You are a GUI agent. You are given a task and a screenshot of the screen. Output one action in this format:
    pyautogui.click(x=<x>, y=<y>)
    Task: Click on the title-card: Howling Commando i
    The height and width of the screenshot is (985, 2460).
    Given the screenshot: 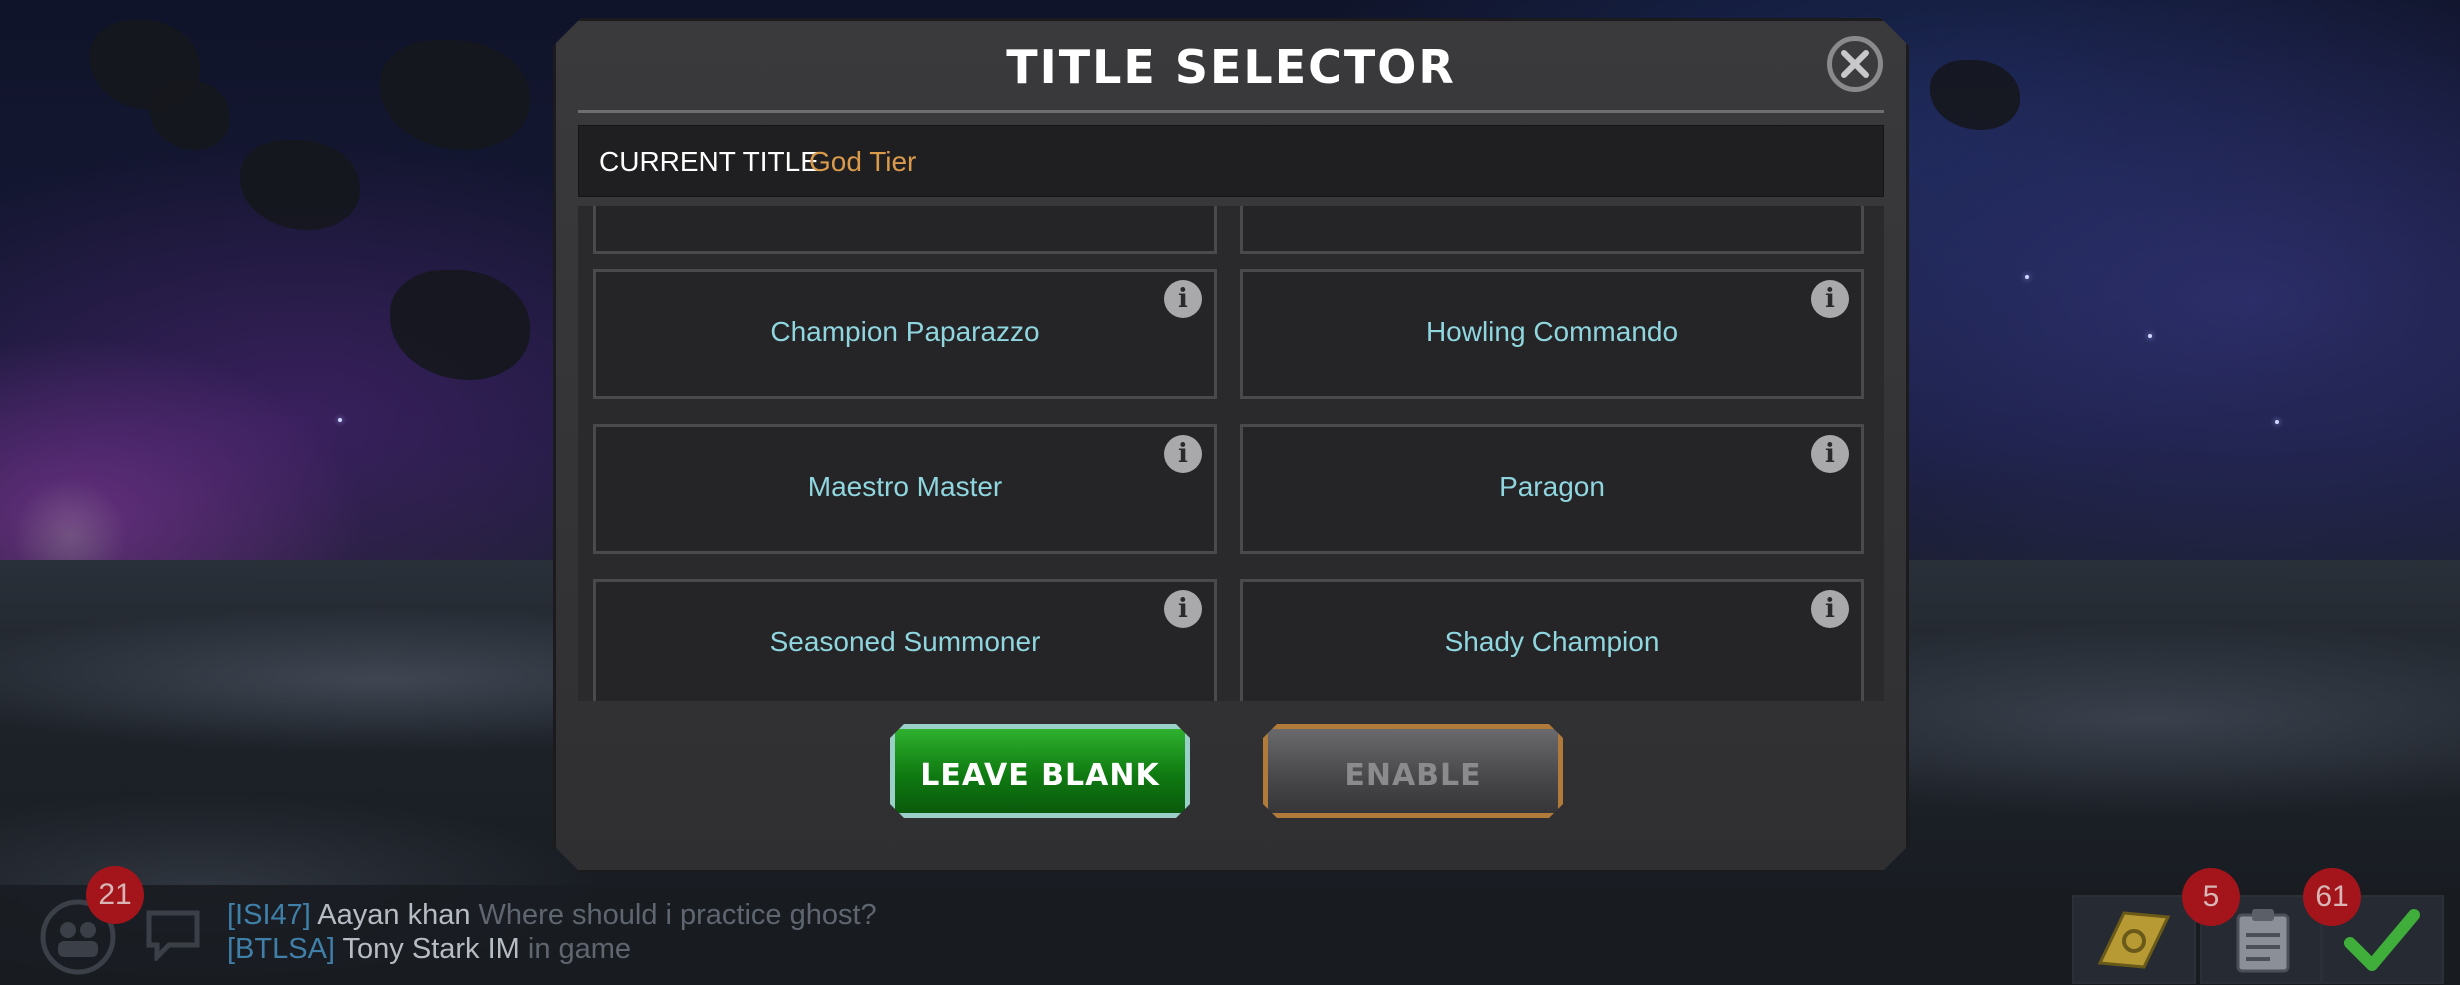 What is the action you would take?
    pyautogui.click(x=1552, y=334)
    